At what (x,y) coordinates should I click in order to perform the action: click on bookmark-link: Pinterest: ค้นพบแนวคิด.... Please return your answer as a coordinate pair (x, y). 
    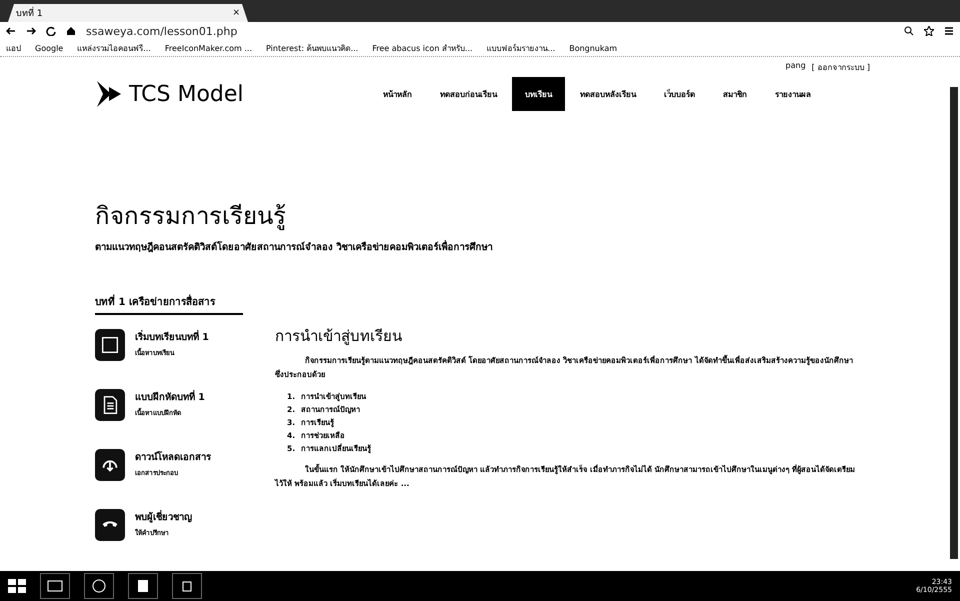
    Looking at the image, I should click on (312, 48).